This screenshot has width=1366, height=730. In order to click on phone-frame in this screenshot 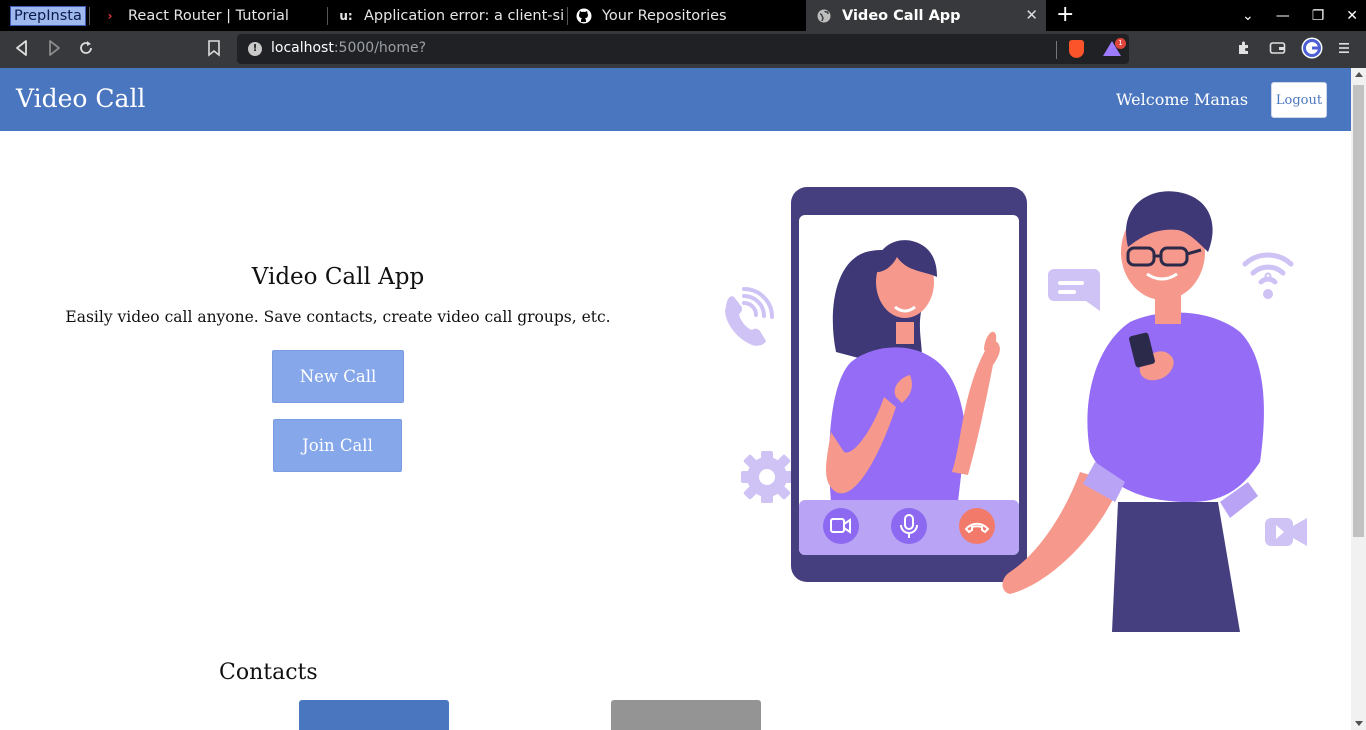, I will do `click(909, 384)`.